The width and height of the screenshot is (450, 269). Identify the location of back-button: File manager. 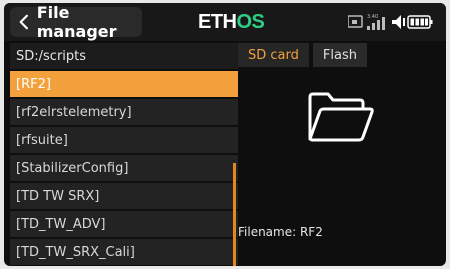
(76, 22).